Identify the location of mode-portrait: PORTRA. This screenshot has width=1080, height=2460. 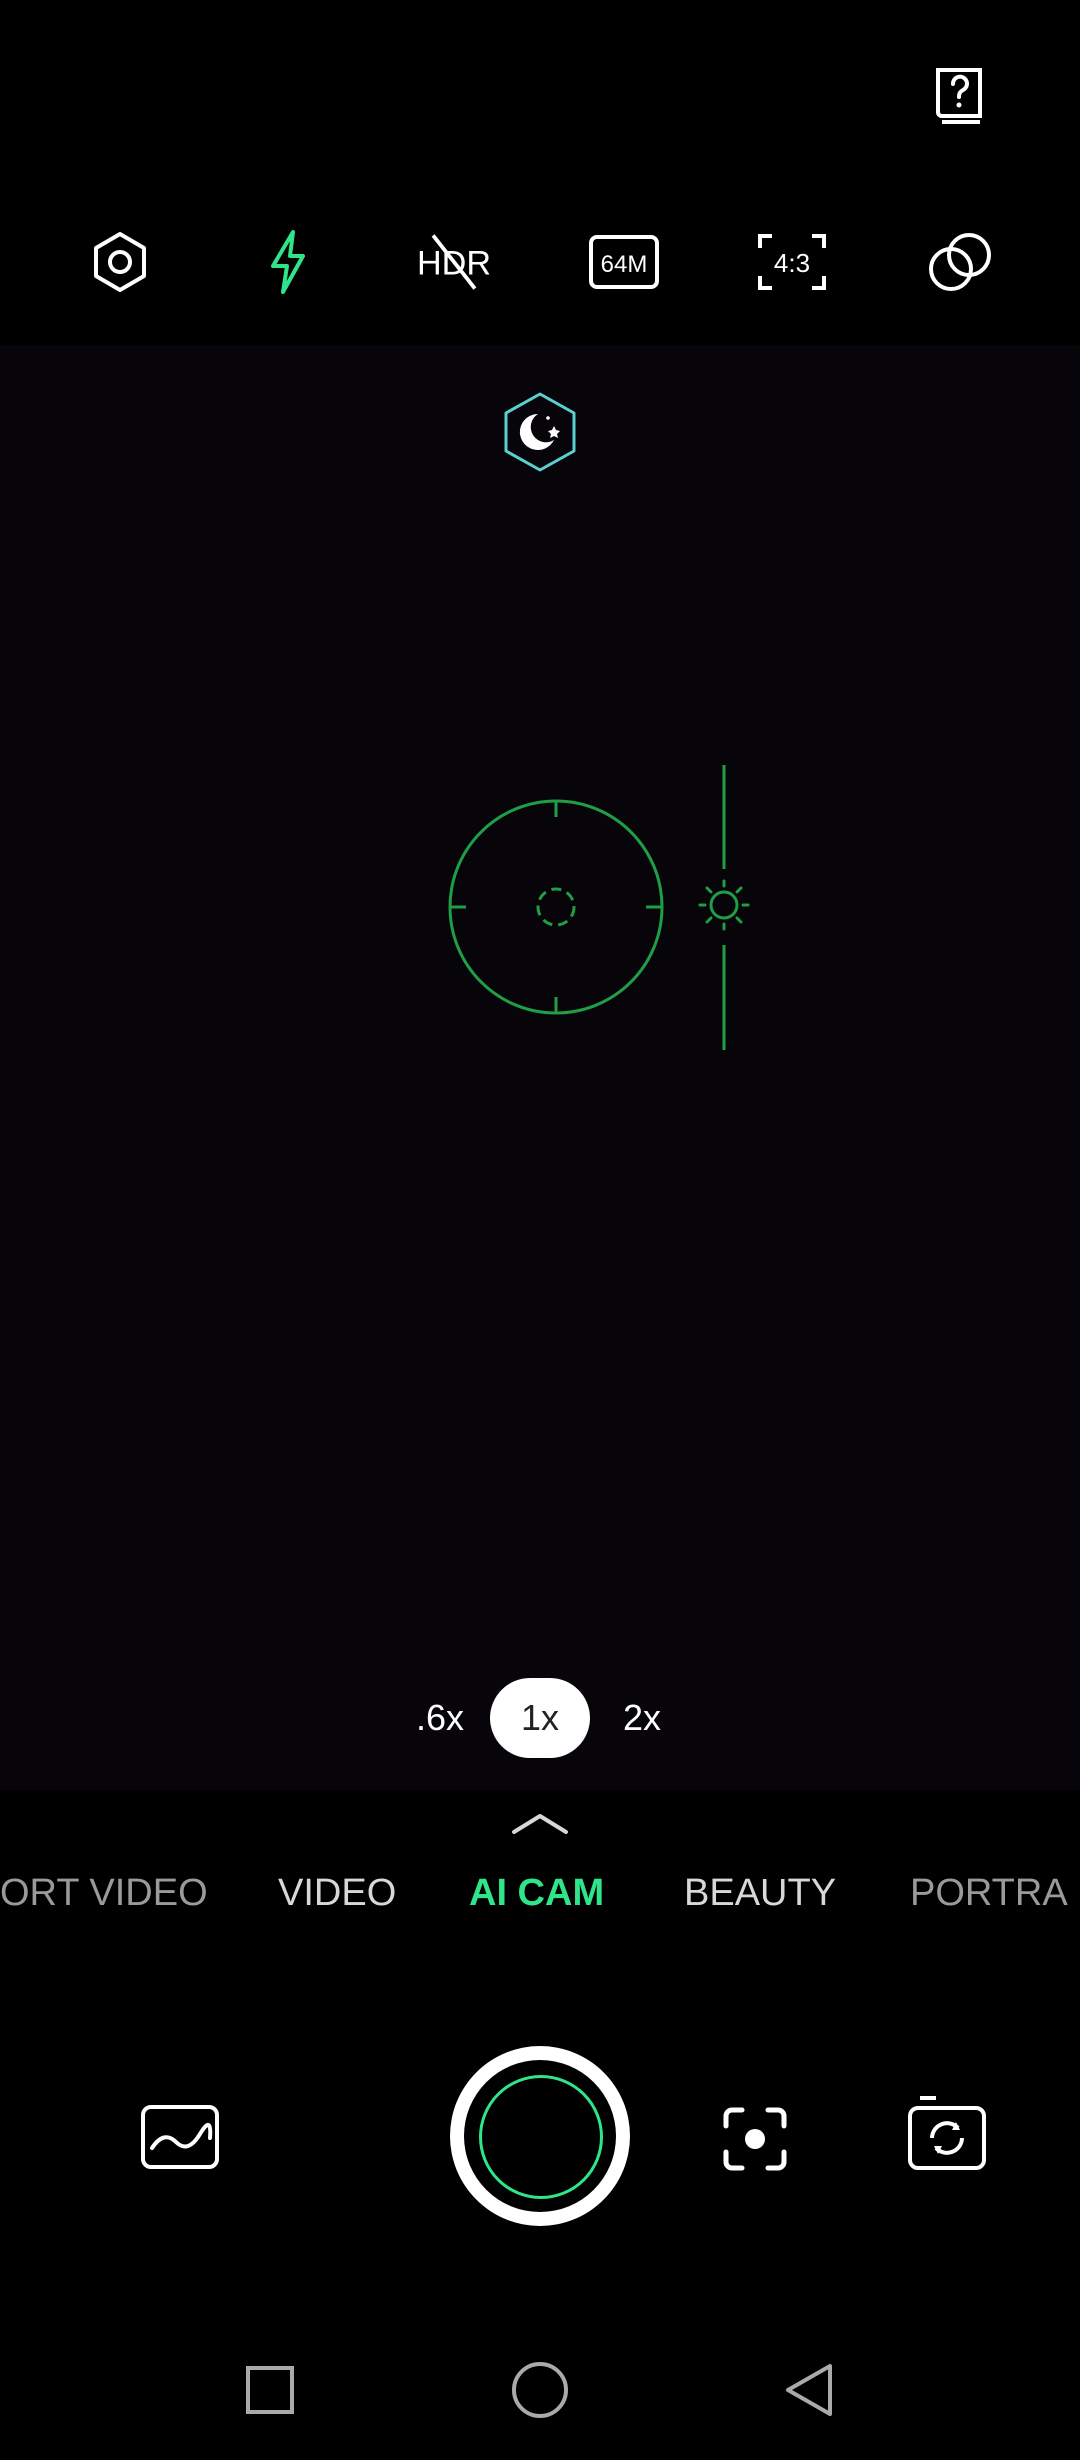
(995, 1893).